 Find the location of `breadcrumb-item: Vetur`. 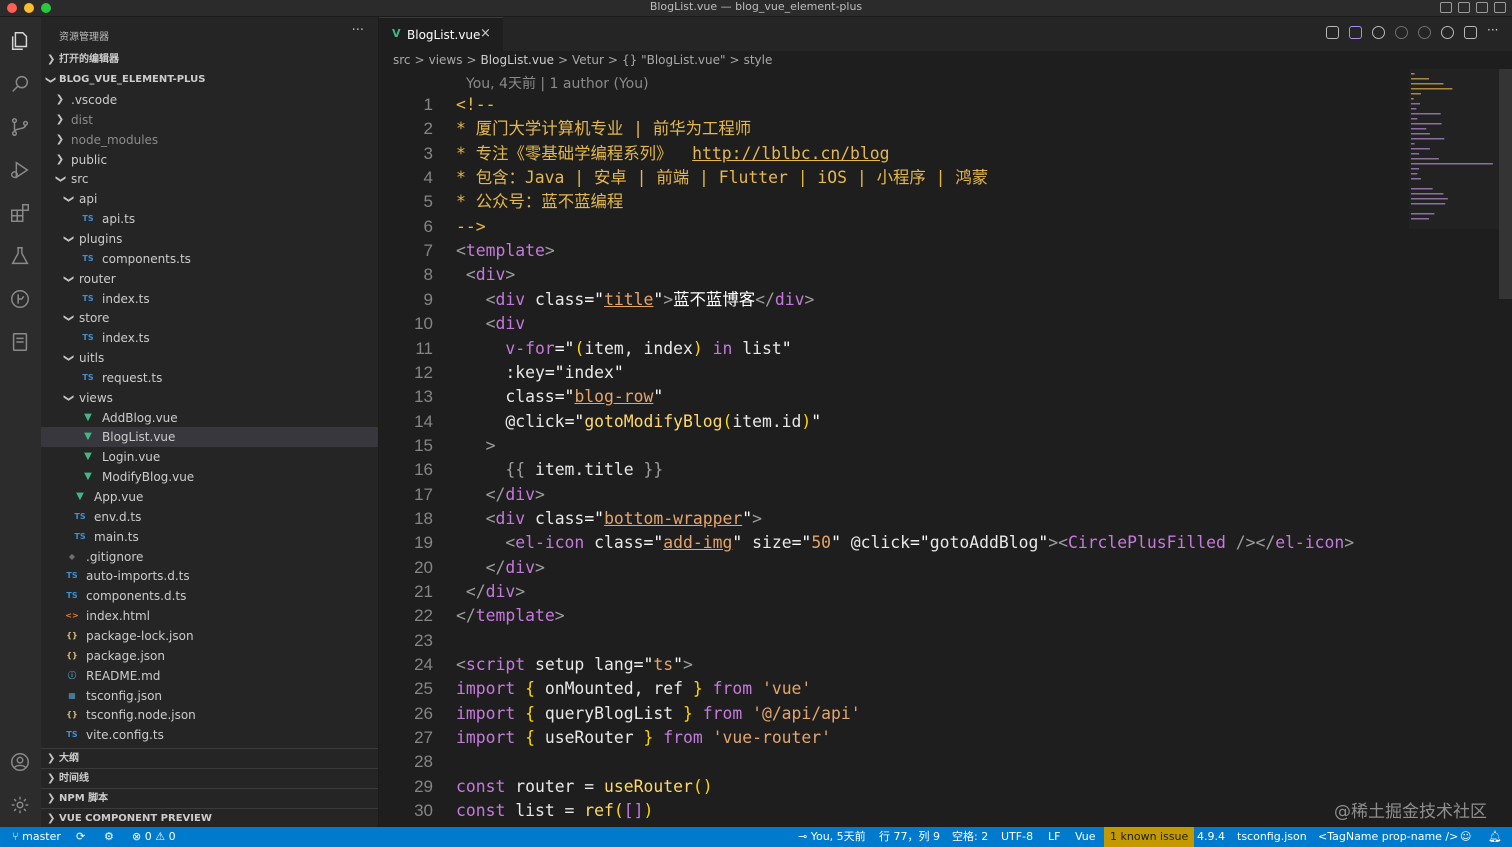

breadcrumb-item: Vetur is located at coordinates (588, 60).